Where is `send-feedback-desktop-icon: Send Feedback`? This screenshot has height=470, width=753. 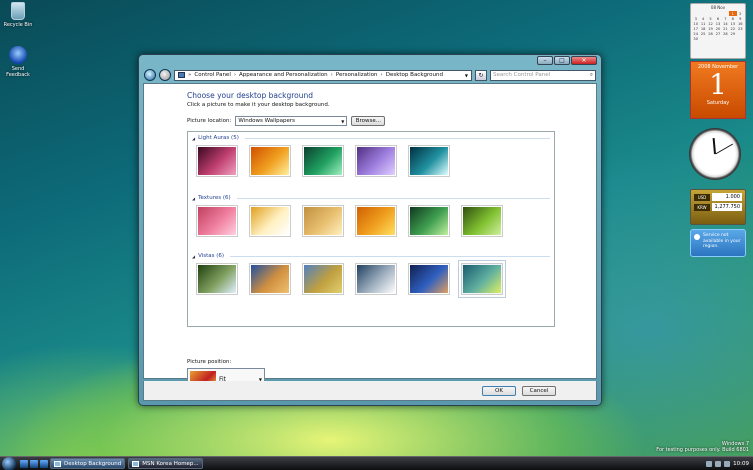 send-feedback-desktop-icon: Send Feedback is located at coordinates (18, 62).